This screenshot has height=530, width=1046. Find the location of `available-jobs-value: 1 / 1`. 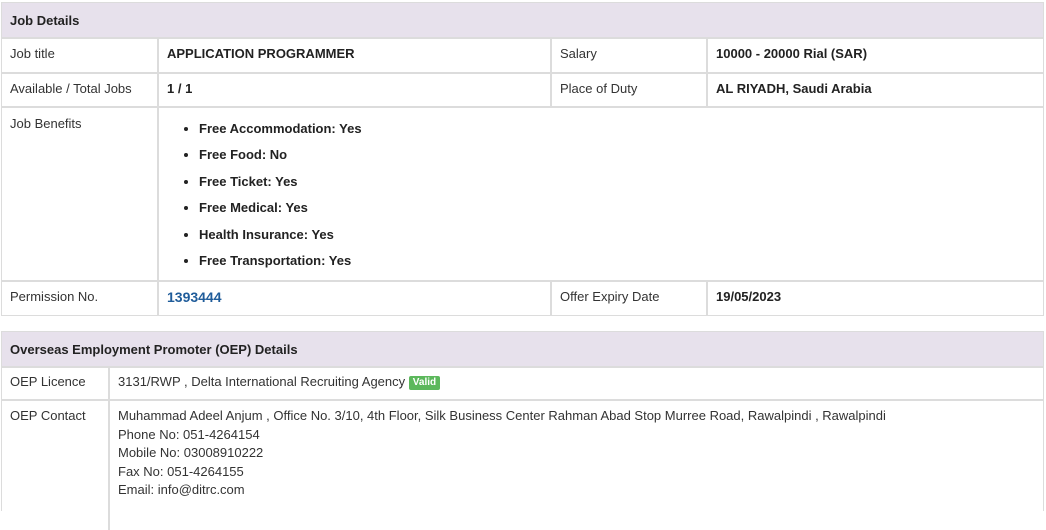

available-jobs-value: 1 / 1 is located at coordinates (354, 90).